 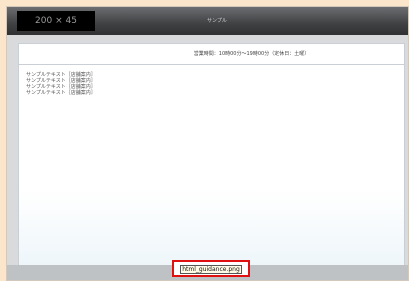 What do you see at coordinates (211, 54) in the screenshot?
I see `business-hours-bar: 営業時間：10時00分～19時00分（定休日：土曜）` at bounding box center [211, 54].